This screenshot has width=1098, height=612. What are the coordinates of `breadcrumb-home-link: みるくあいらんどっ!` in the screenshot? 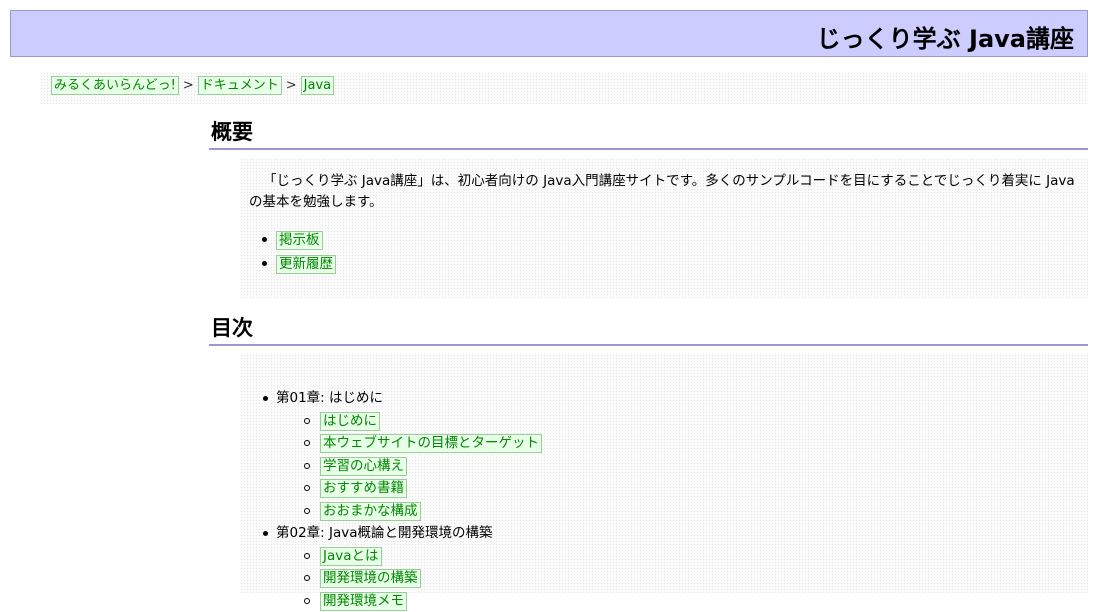 It's located at (115, 85).